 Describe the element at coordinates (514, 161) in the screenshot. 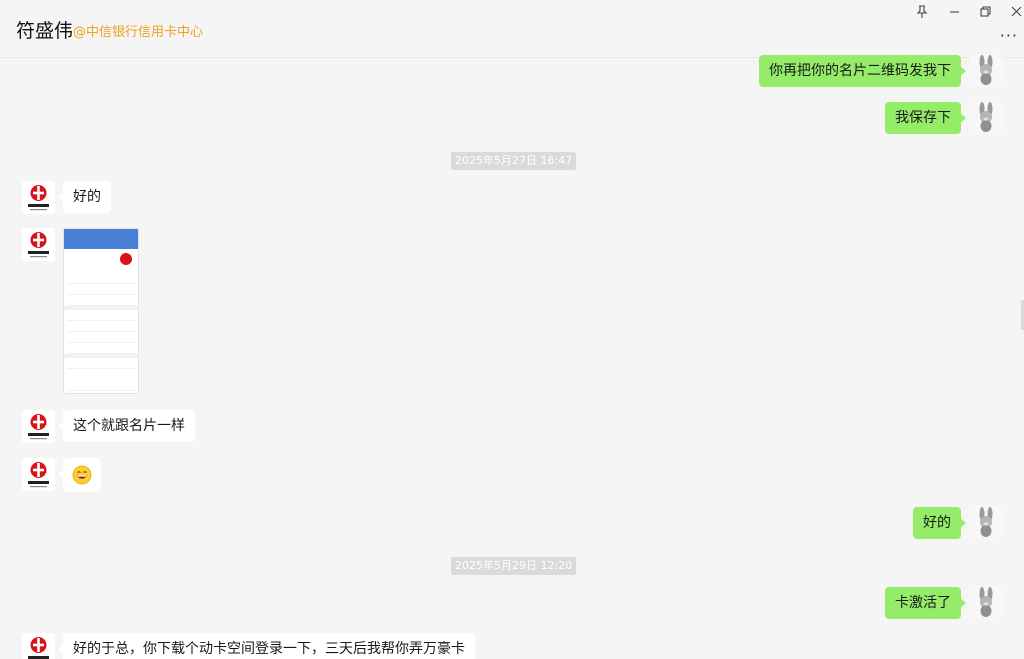

I see `timestamp: 2025年5月27日 16:47` at that location.